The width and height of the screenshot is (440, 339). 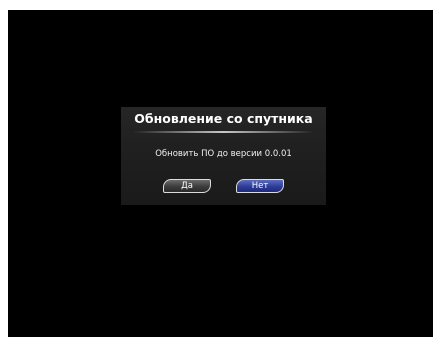 What do you see at coordinates (223, 132) in the screenshot?
I see `title-divider` at bounding box center [223, 132].